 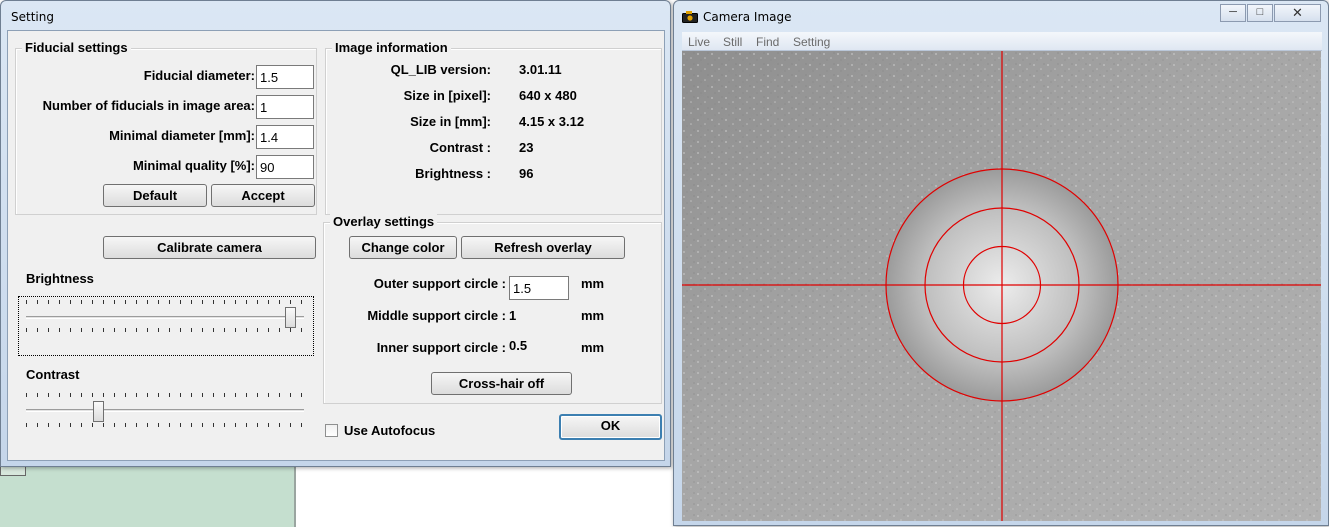 What do you see at coordinates (440, 69) in the screenshot?
I see `ql-lib-version-label: QL_LIB version:` at bounding box center [440, 69].